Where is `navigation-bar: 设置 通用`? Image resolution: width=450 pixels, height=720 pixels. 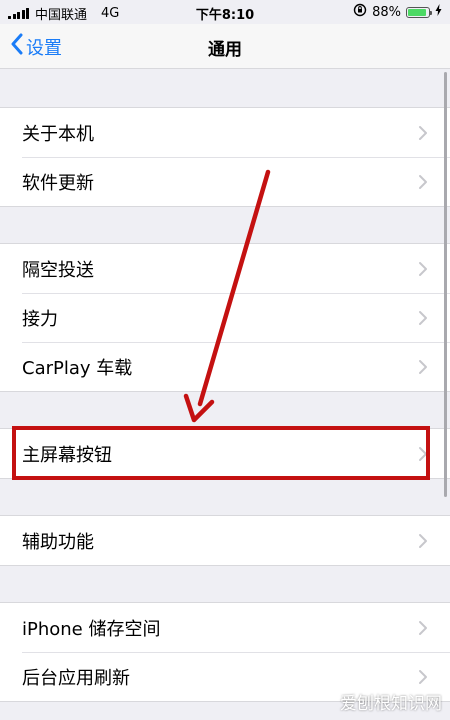
navigation-bar: 设置 通用 is located at coordinates (225, 46).